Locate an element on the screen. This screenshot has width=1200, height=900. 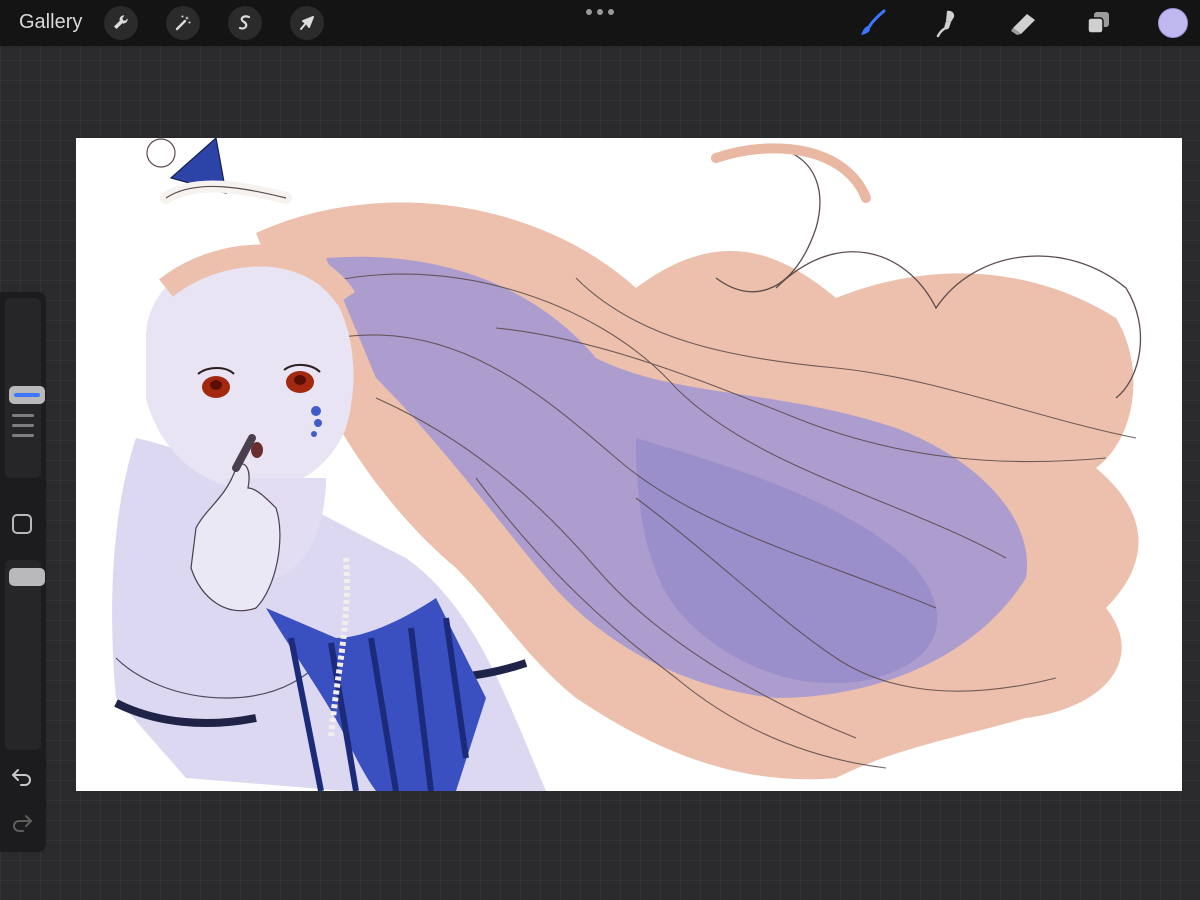
left-sidebar is located at coordinates (23, 572).